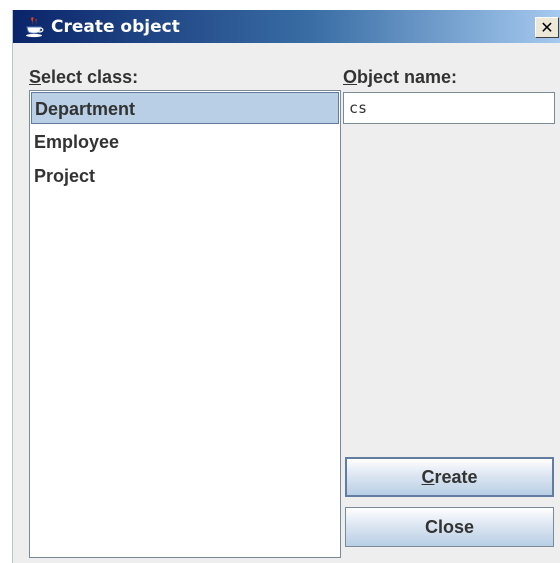 The image size is (560, 563). I want to click on window-title: Create object, so click(115, 27).